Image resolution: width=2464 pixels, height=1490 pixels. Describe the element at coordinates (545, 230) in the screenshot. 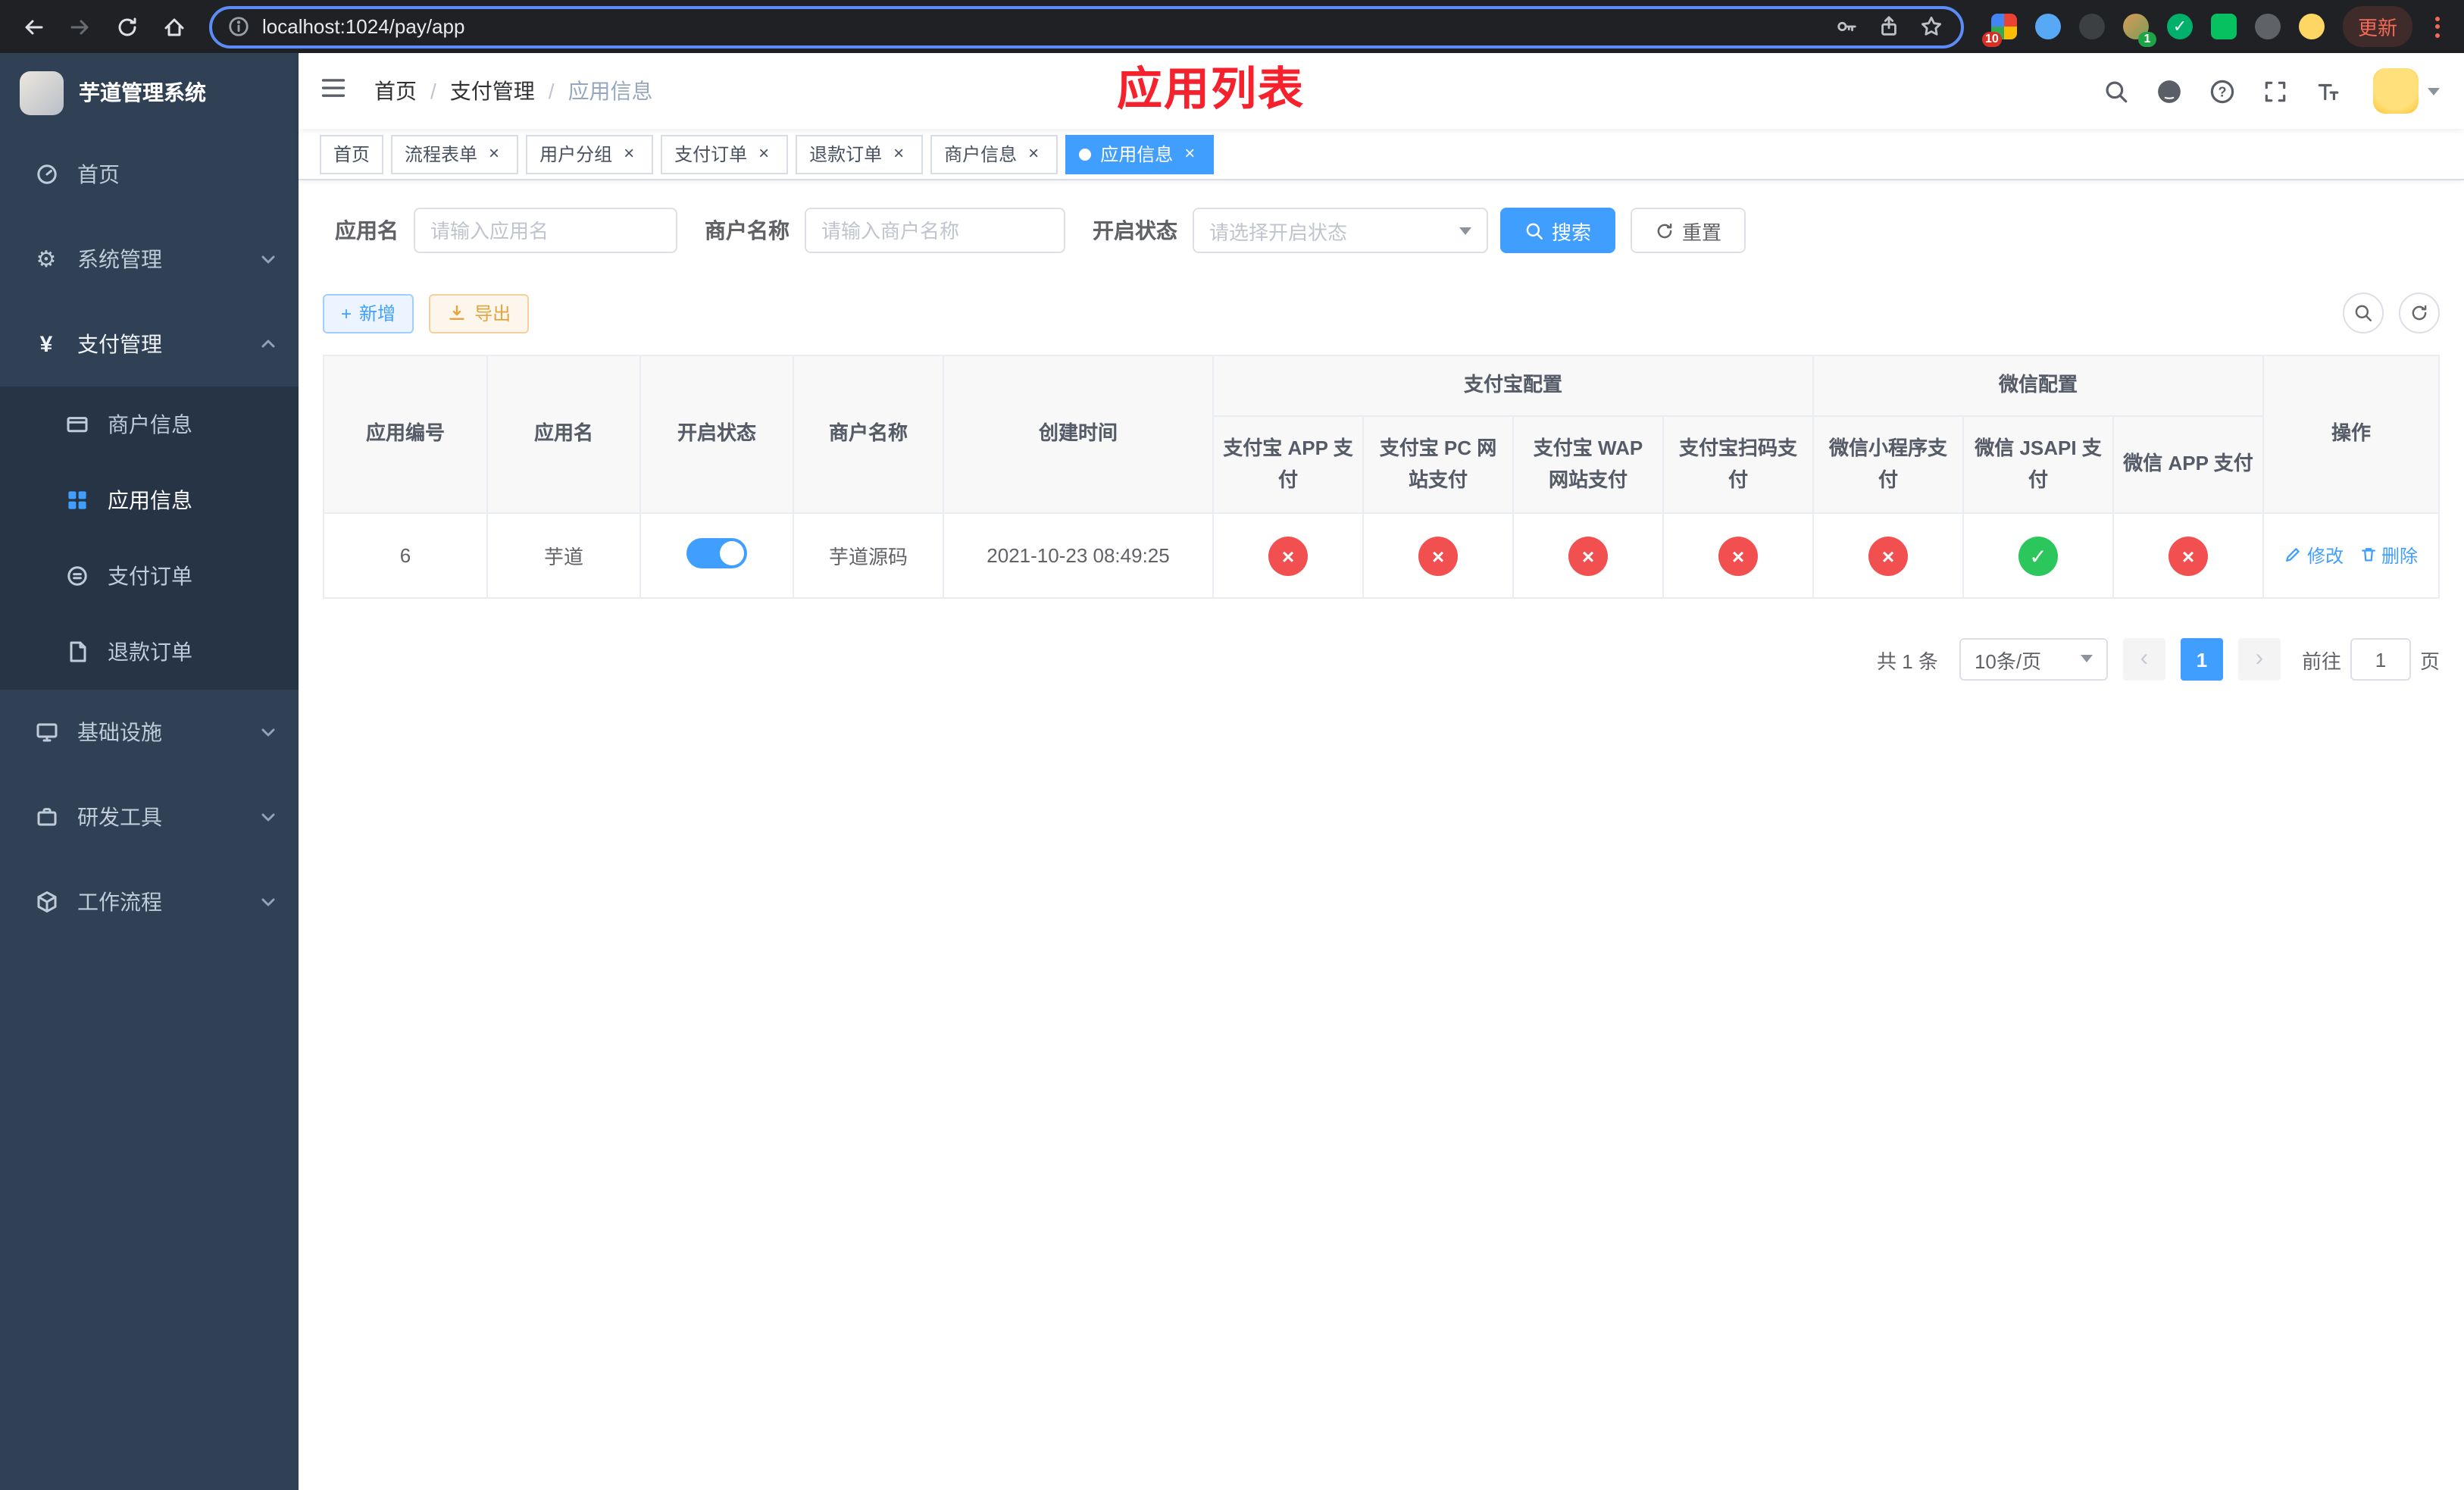

I see `app-name-input` at that location.